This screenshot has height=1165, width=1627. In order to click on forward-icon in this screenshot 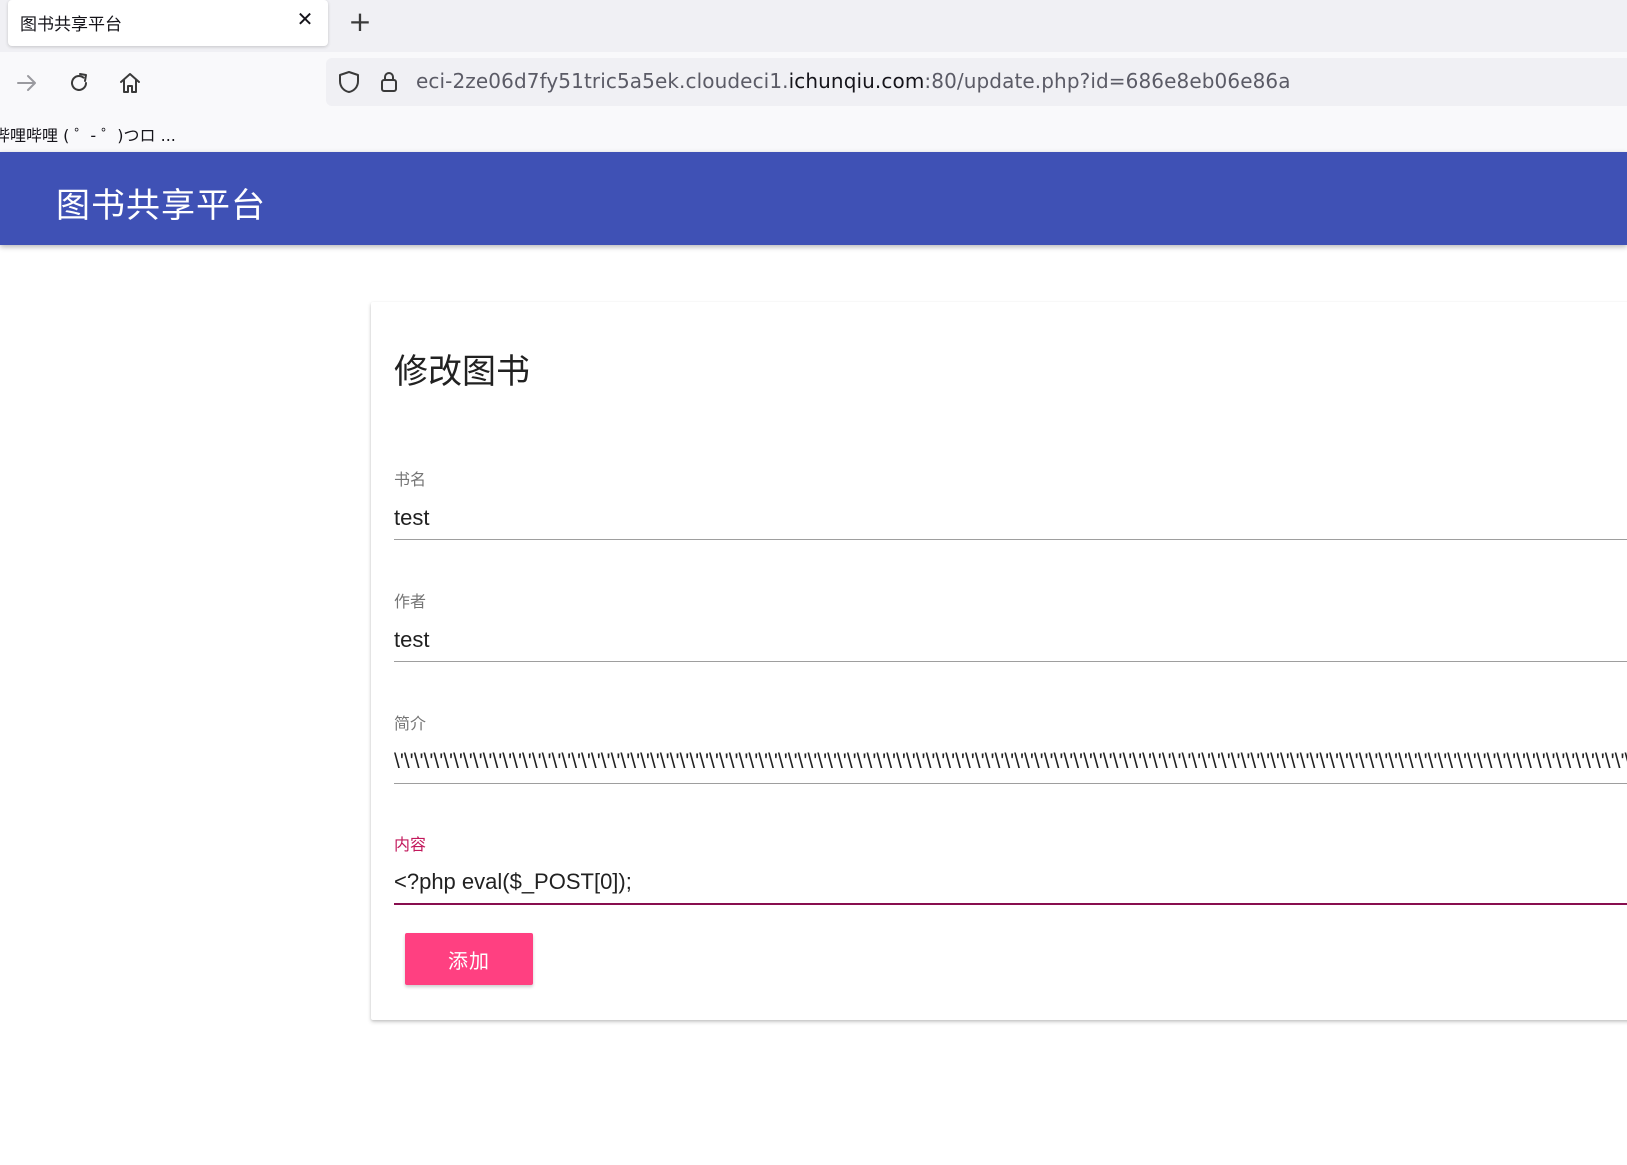, I will do `click(27, 83)`.